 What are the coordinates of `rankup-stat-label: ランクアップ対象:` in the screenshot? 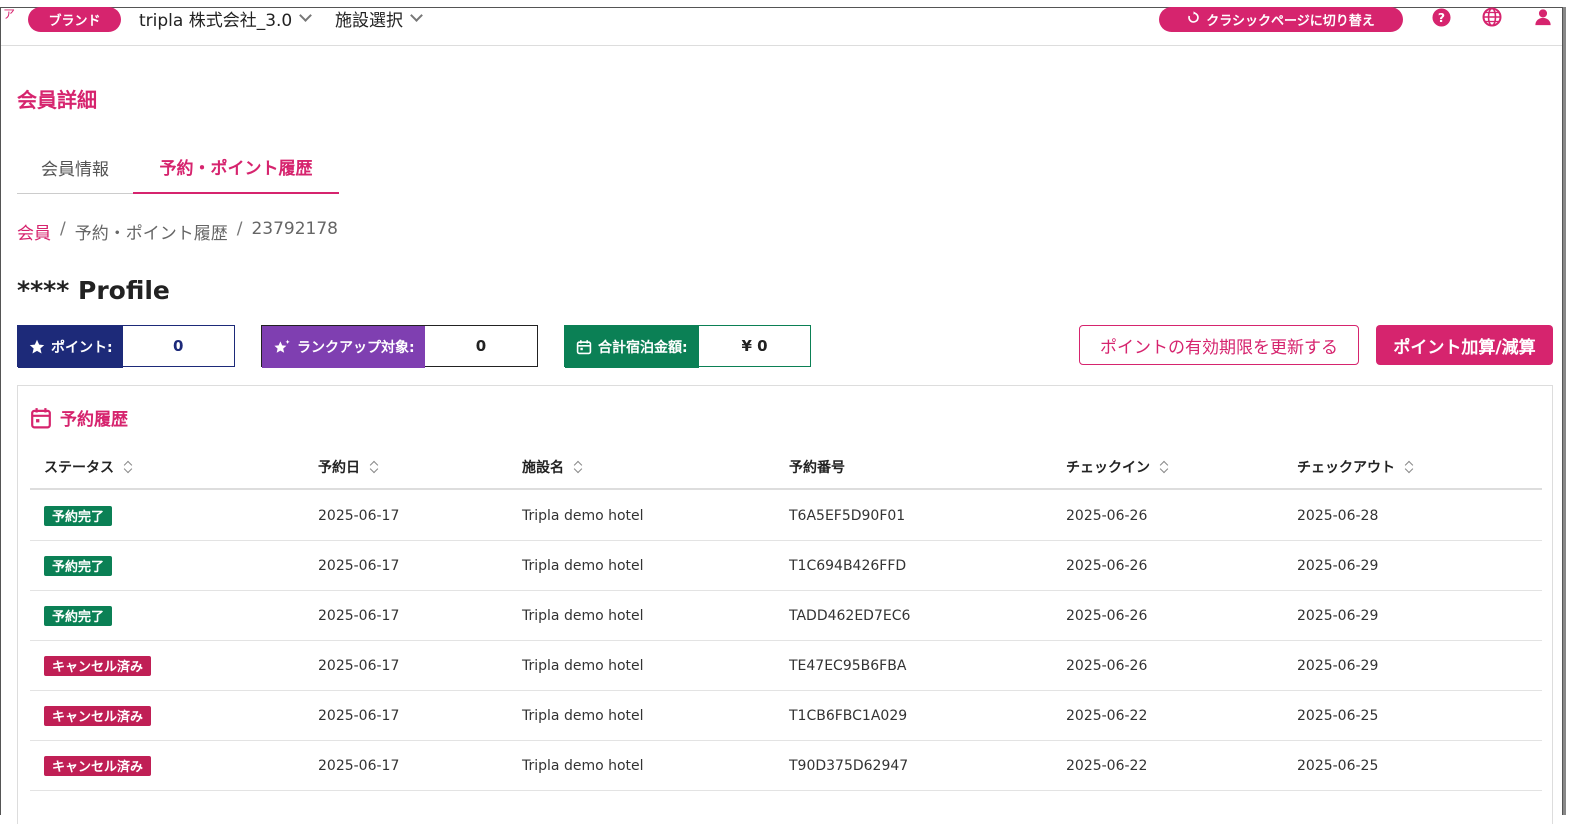 It's located at (343, 347).